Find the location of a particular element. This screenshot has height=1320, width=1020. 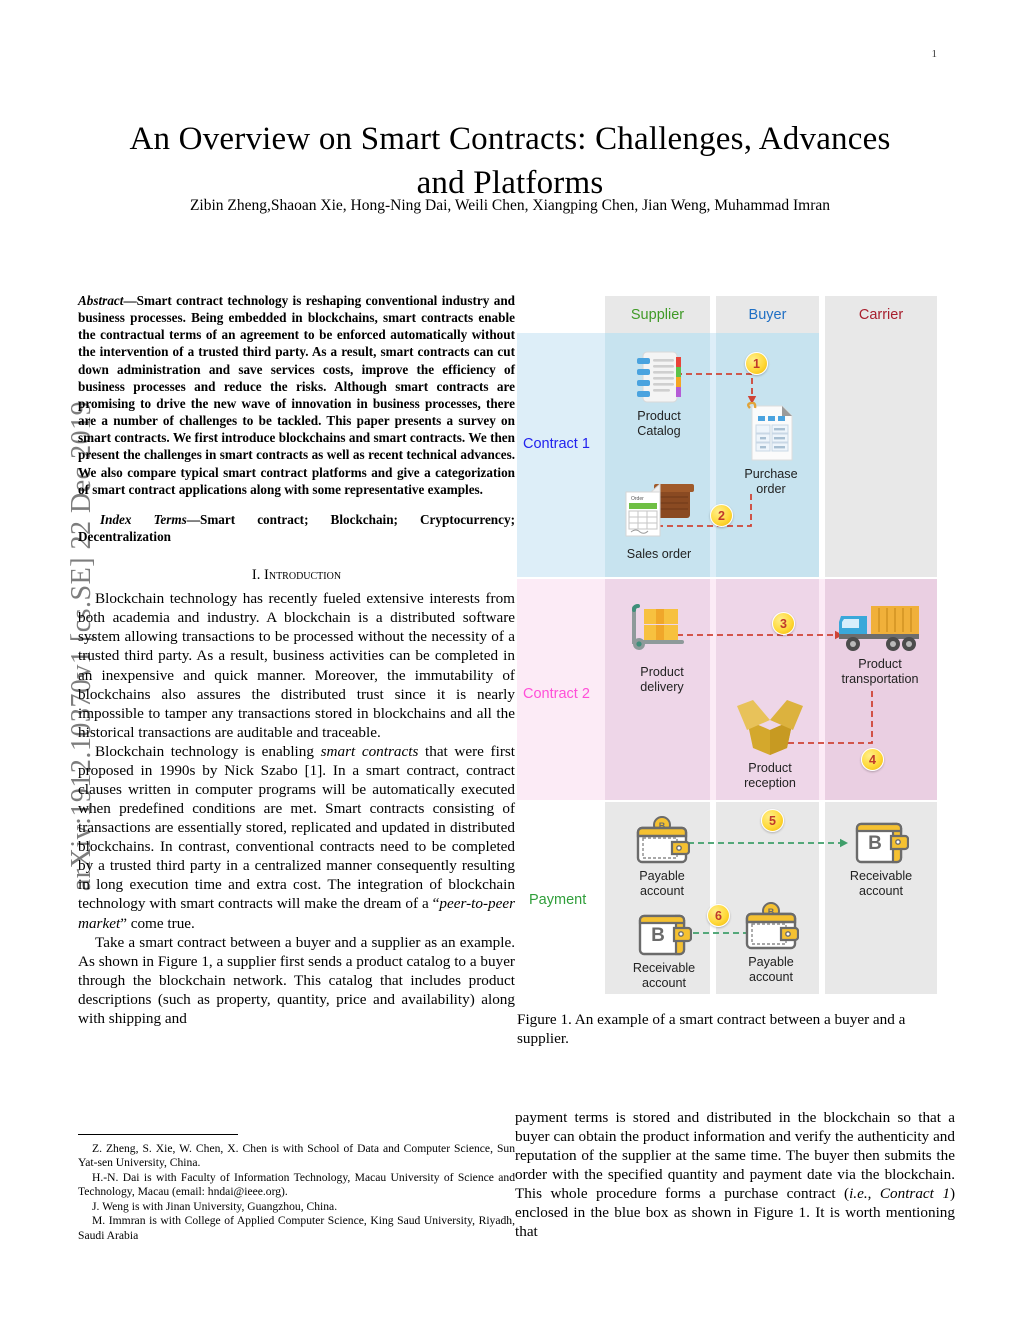

node-product-delivery: Product delivery is located at coordinates (662, 649).